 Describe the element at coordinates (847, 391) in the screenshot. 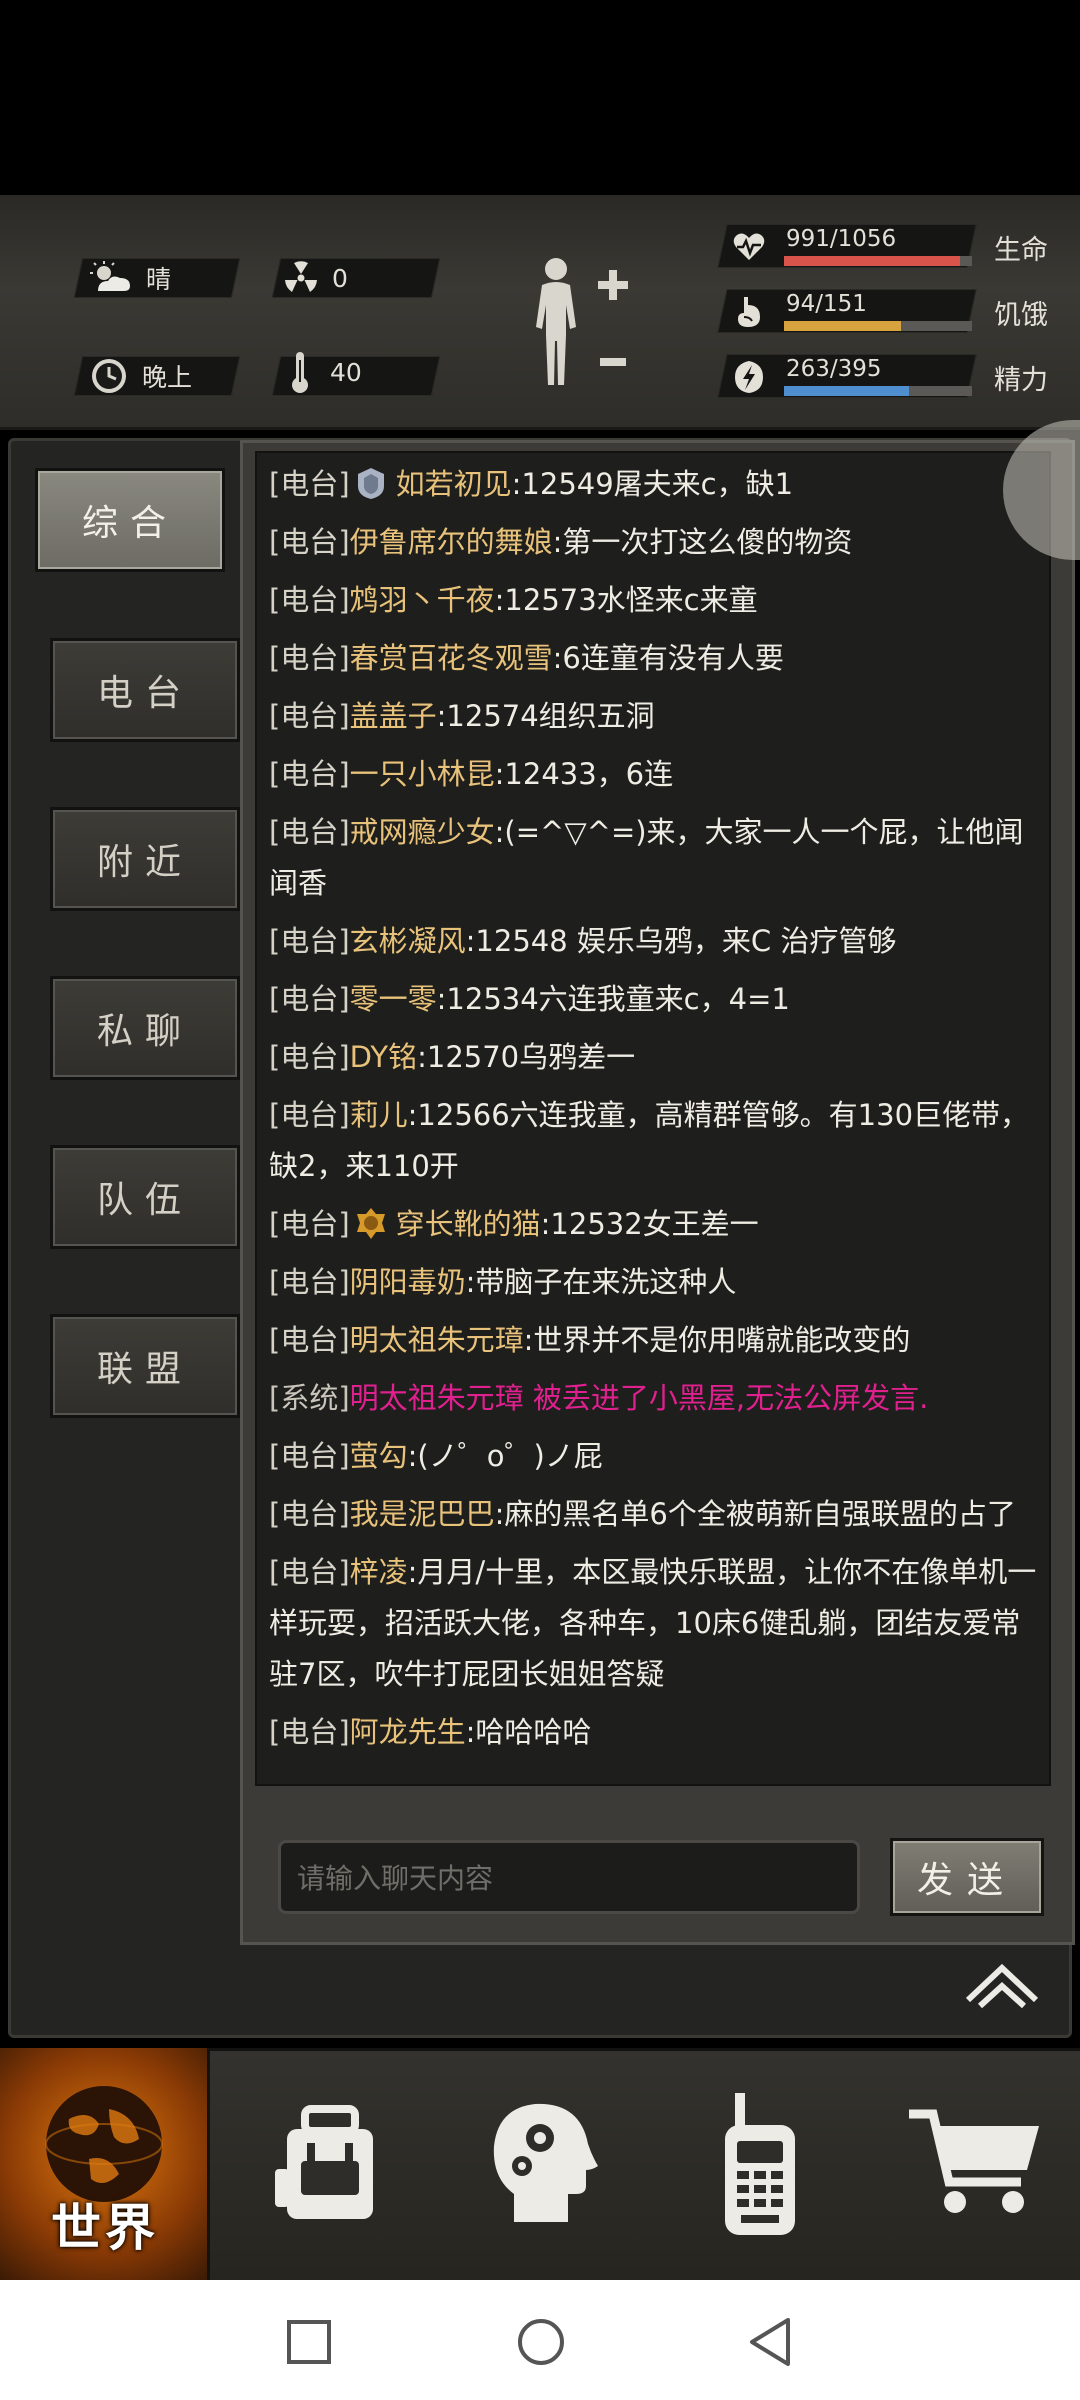

I see `energy-bar-fill` at that location.